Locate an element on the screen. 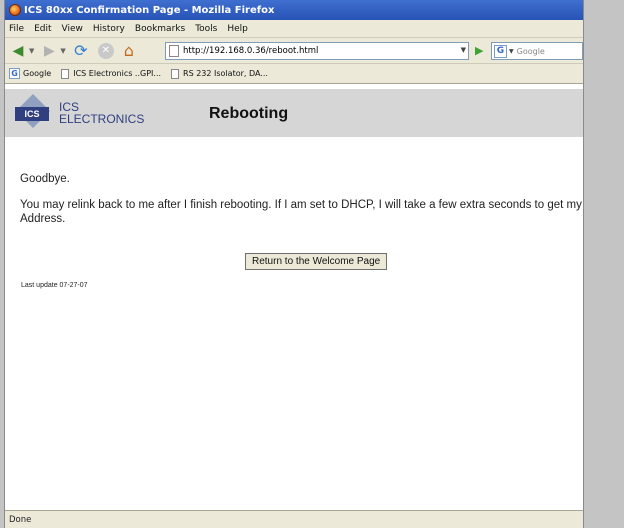 This screenshot has width=624, height=528. company-name: ICS ELECTRONICS is located at coordinates (101, 113).